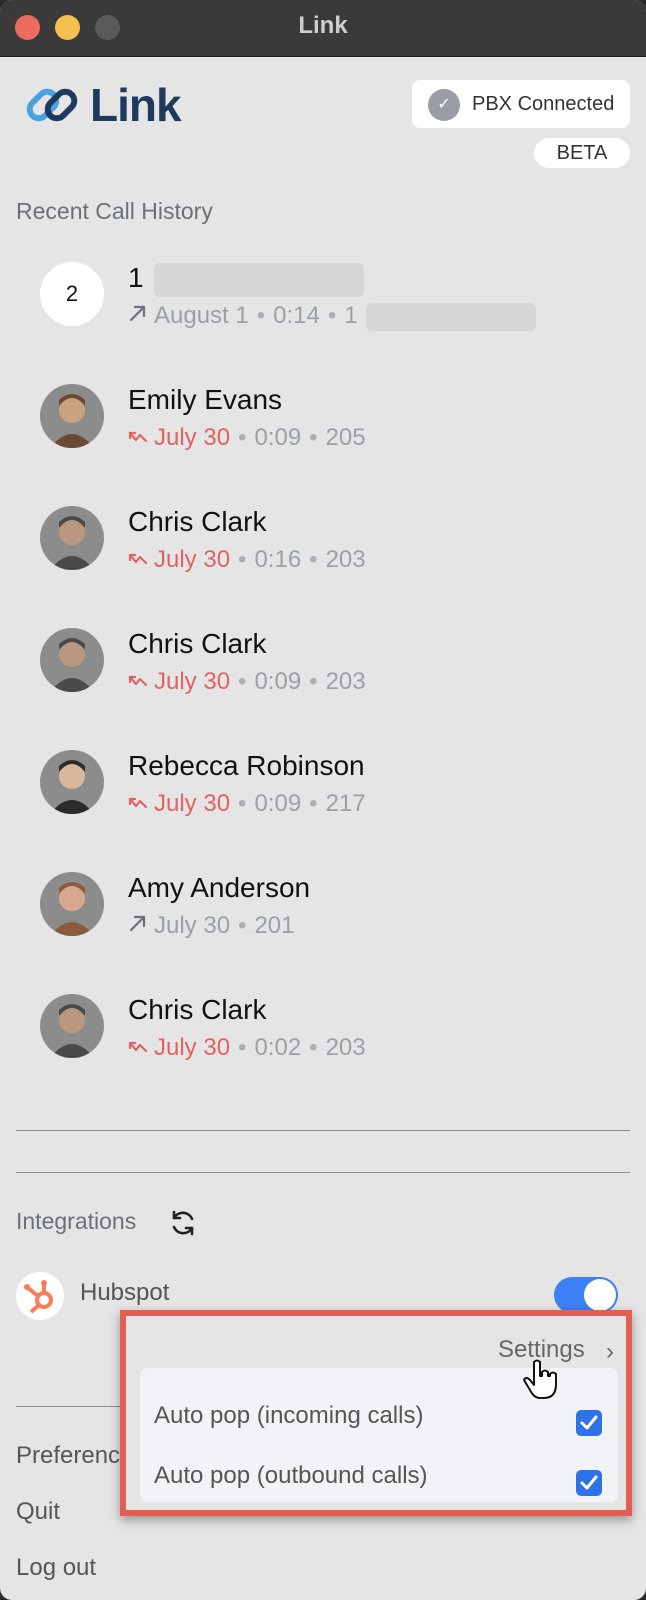  I want to click on call-history-item: Chris Clark July 30 • 0:09 • 203, so click(323, 683).